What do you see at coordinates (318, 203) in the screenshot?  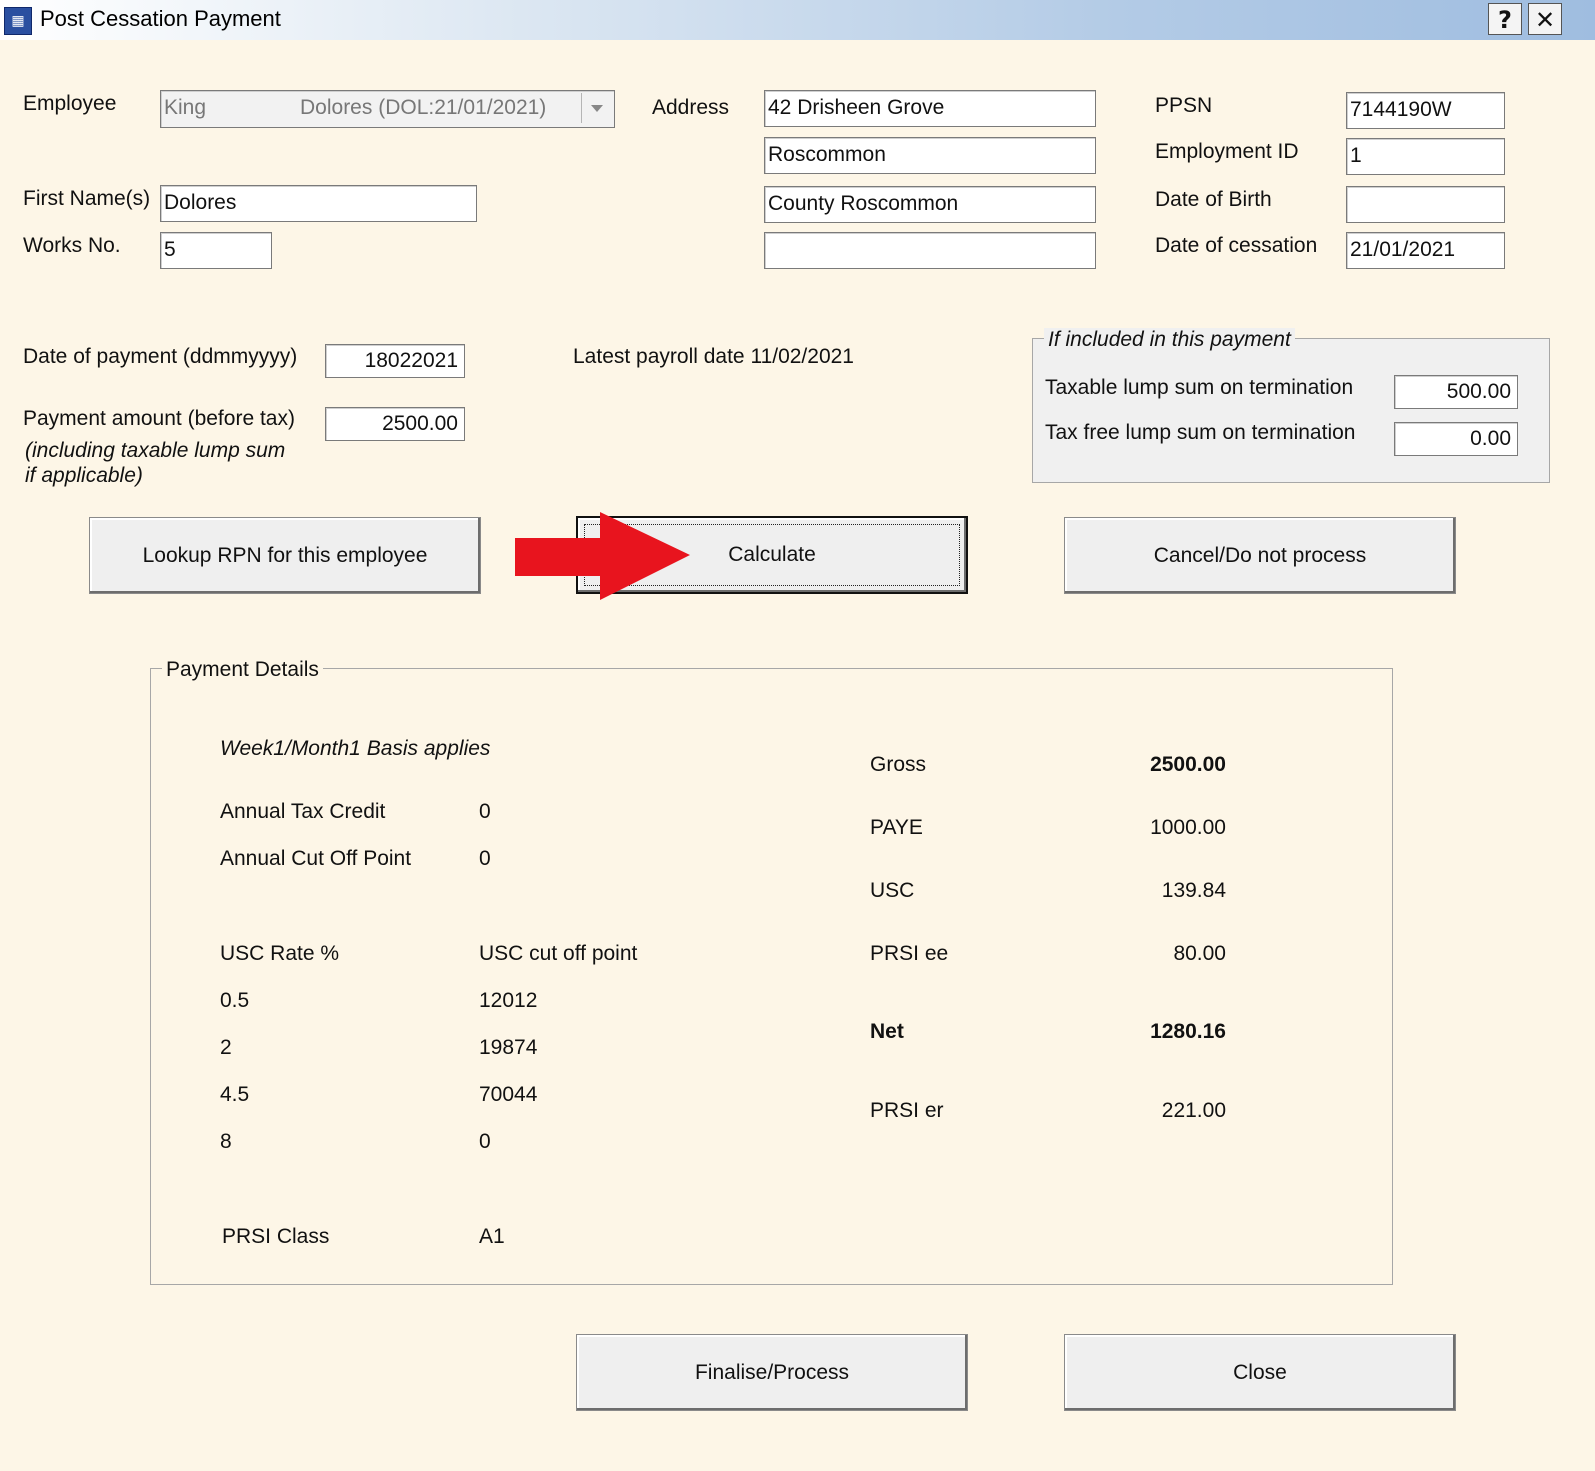 I see `first-name-field: Dolores` at bounding box center [318, 203].